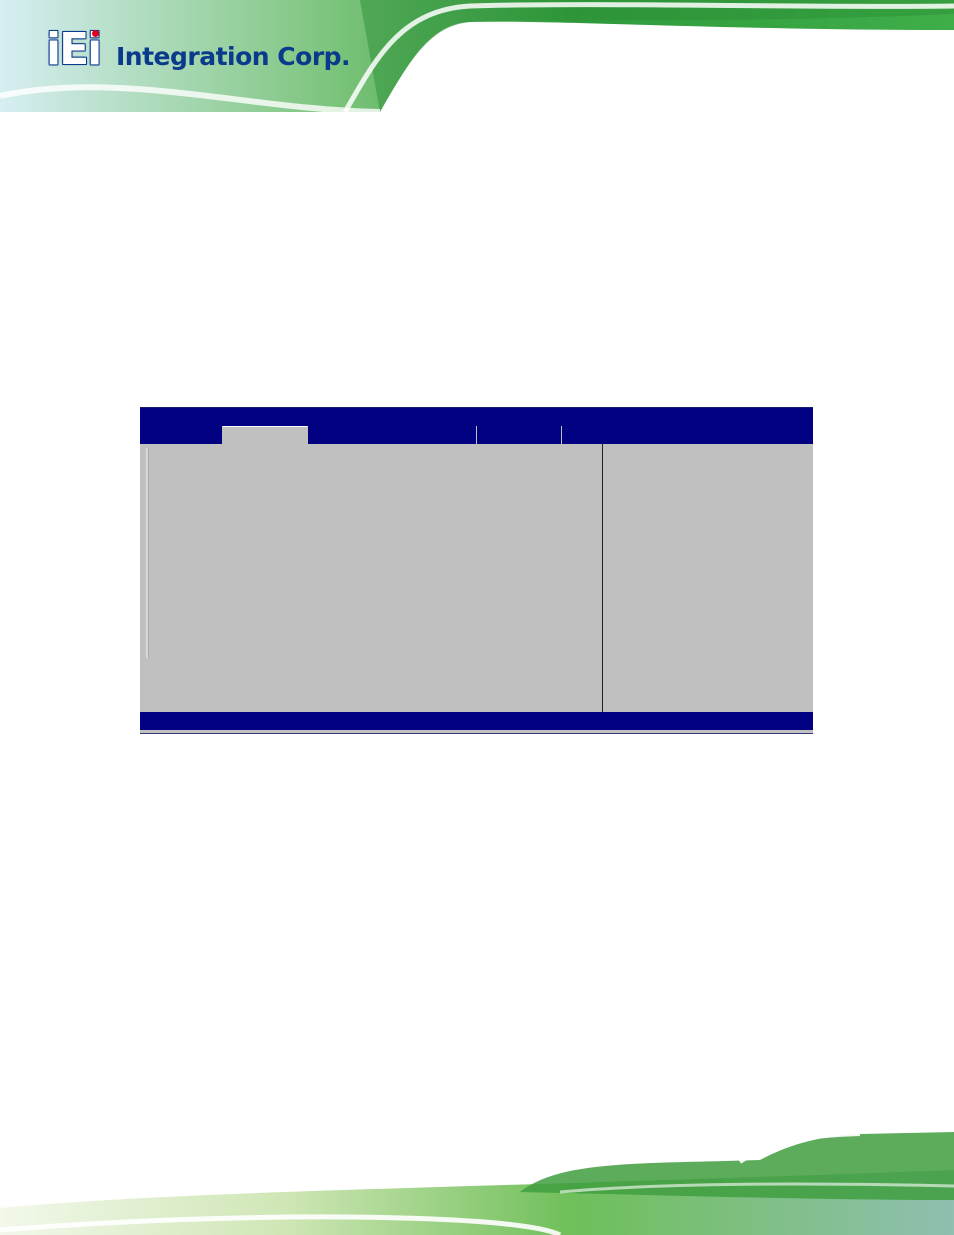 This screenshot has height=1235, width=954. What do you see at coordinates (233, 56) in the screenshot?
I see `logo-wordmark: Integration Corp.` at bounding box center [233, 56].